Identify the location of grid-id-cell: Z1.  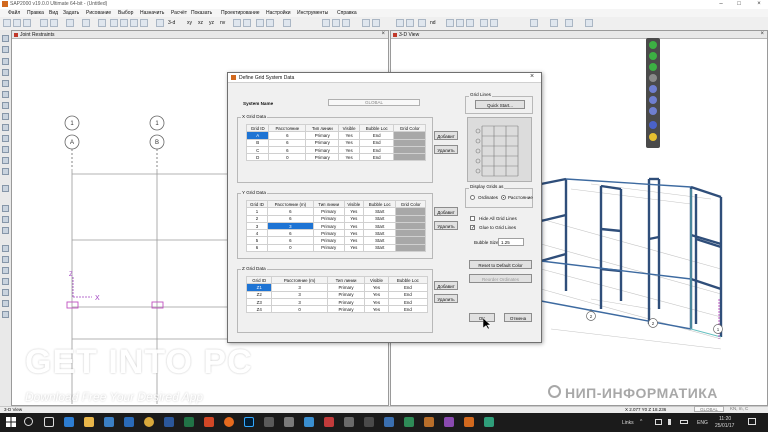
(259, 287).